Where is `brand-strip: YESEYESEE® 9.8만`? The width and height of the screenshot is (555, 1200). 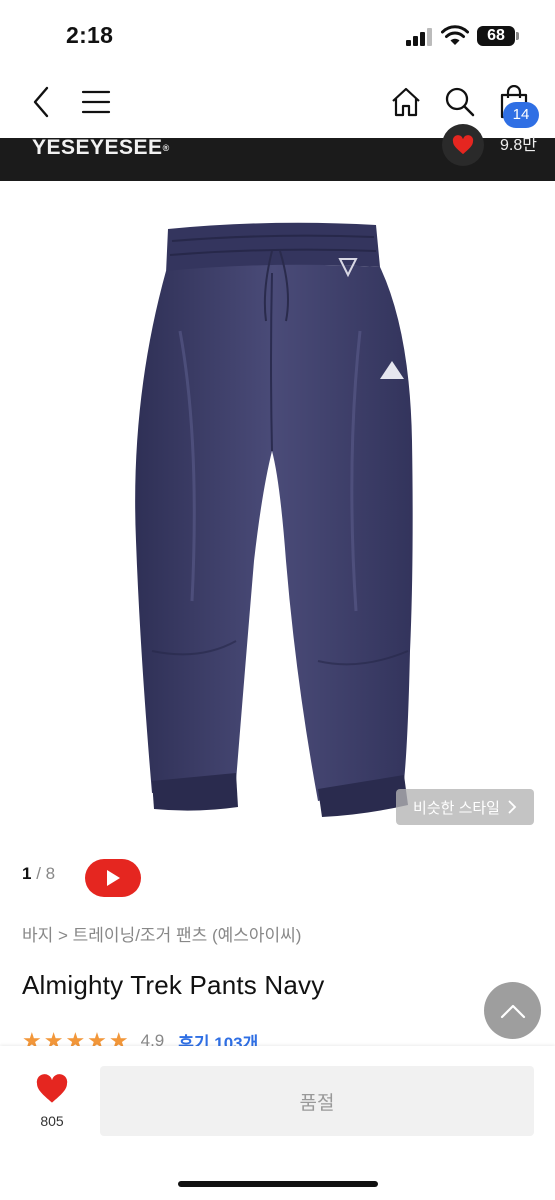 brand-strip: YESEYESEE® 9.8만 is located at coordinates (277, 152).